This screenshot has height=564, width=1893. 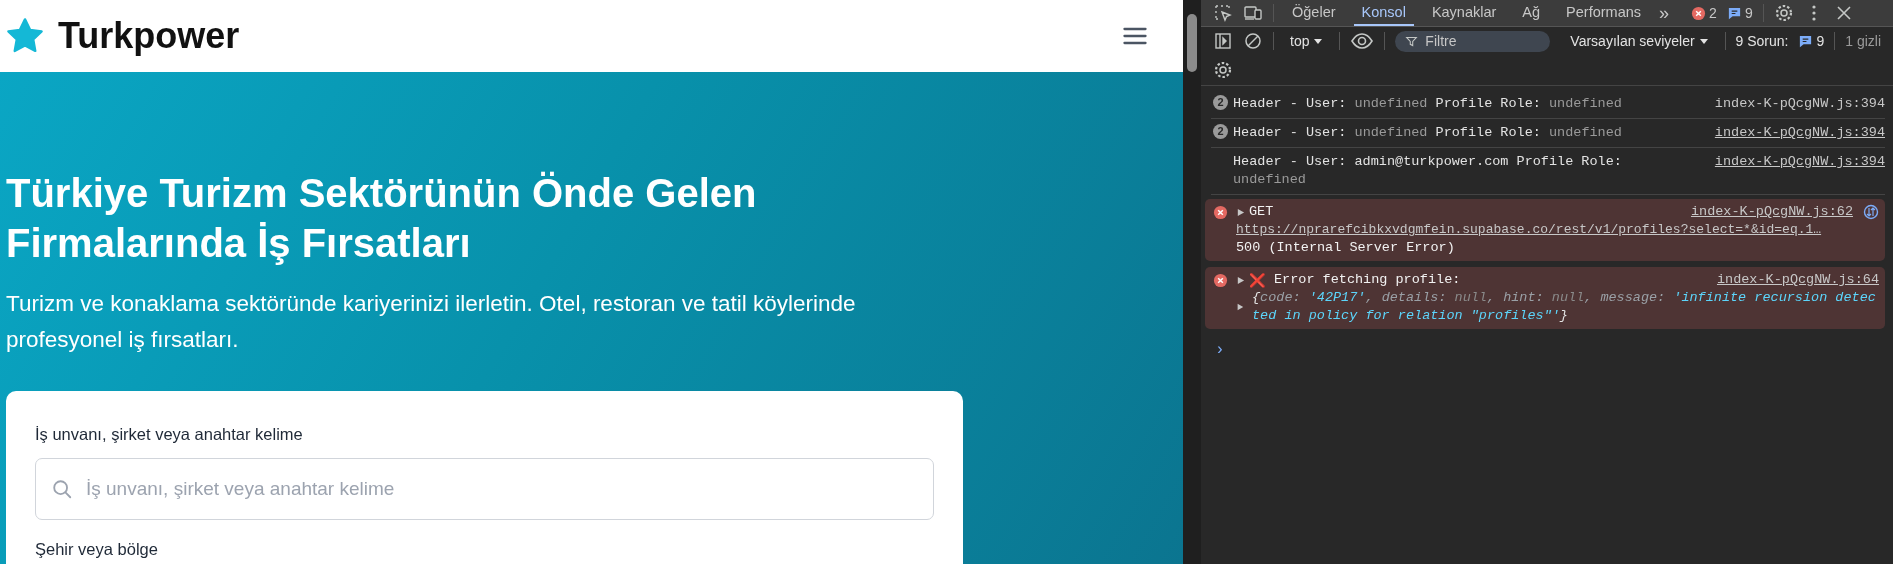 What do you see at coordinates (1253, 13) in the screenshot?
I see `device-icon` at bounding box center [1253, 13].